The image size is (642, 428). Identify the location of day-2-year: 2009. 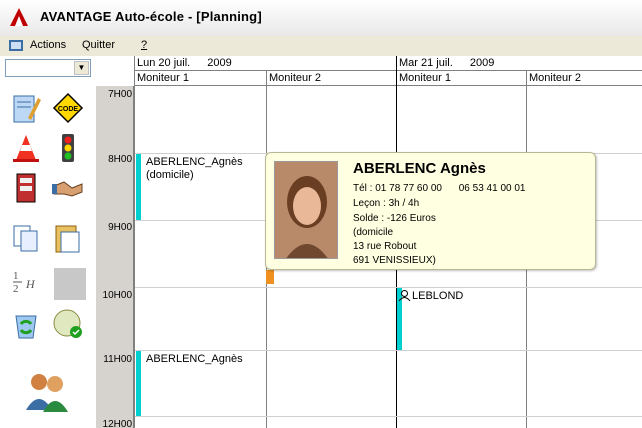
(482, 63).